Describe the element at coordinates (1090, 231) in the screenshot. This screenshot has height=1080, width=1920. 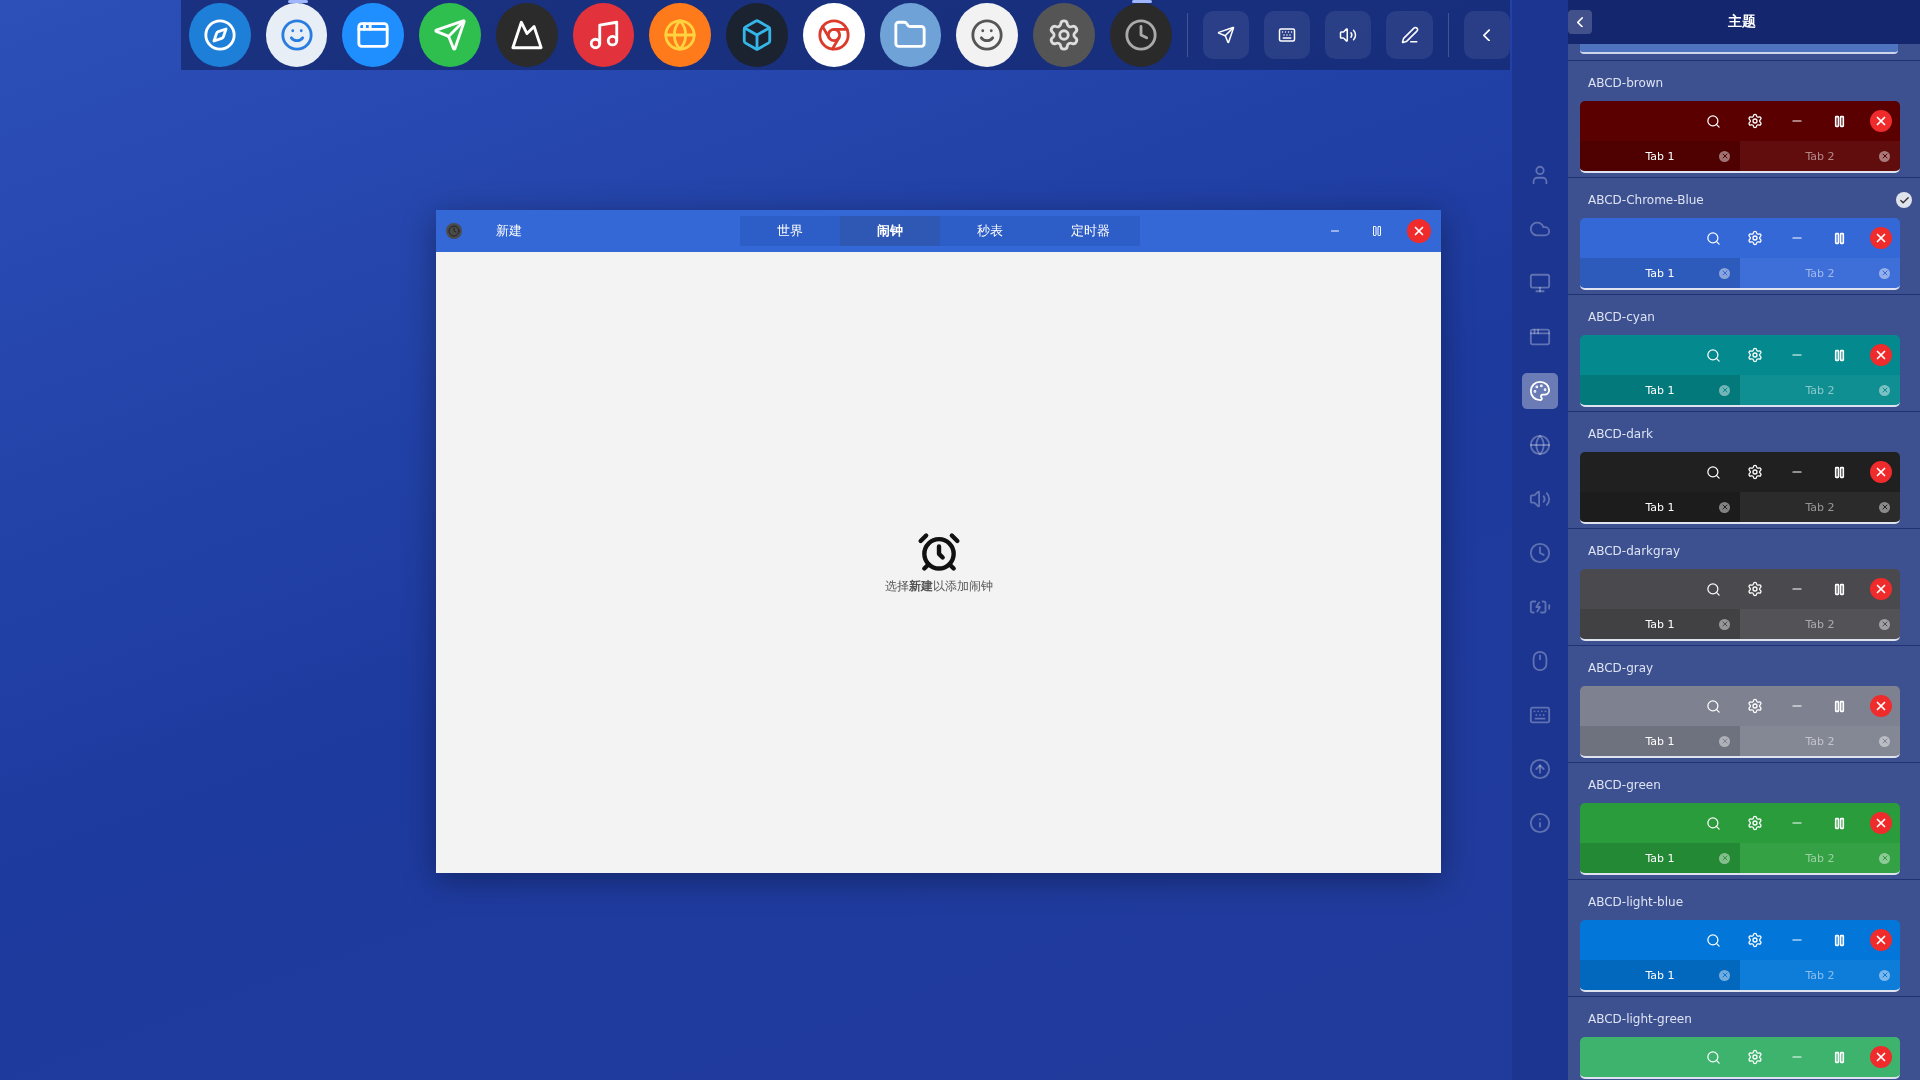
I see `tab: 定时器` at that location.